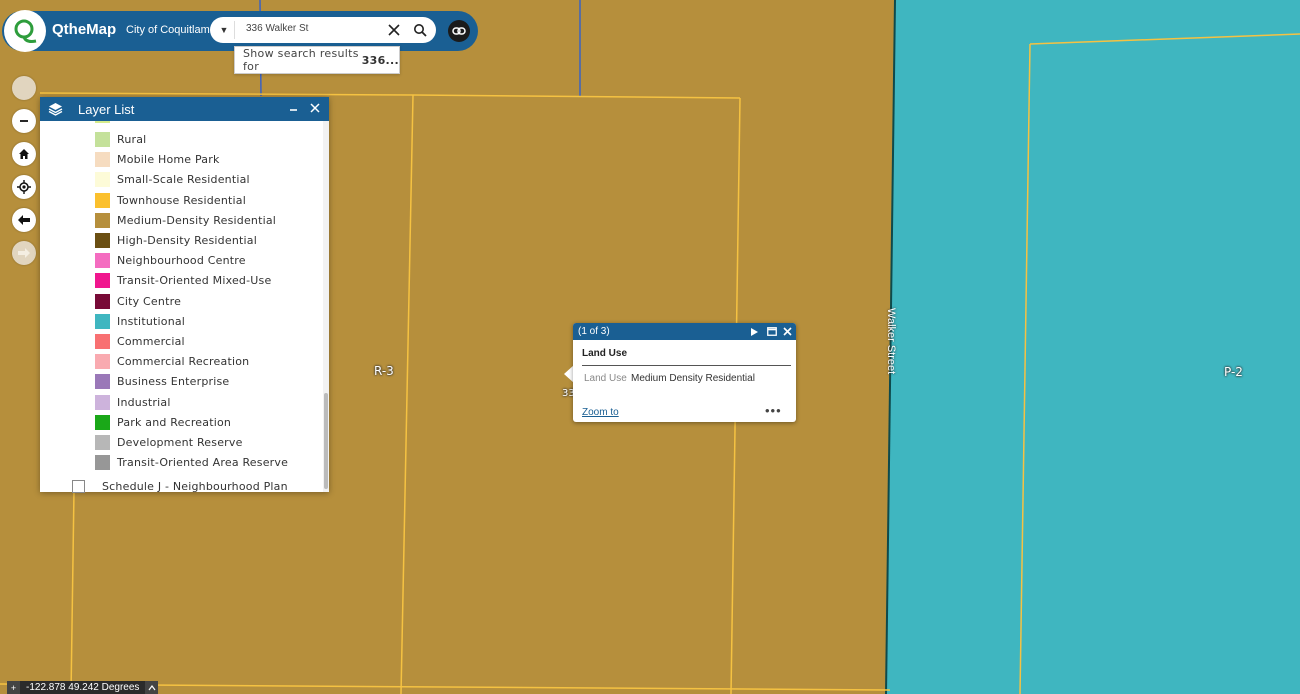  What do you see at coordinates (195, 486) in the screenshot?
I see `layer-item-label: Schedule J - Neighbourhood Plan` at bounding box center [195, 486].